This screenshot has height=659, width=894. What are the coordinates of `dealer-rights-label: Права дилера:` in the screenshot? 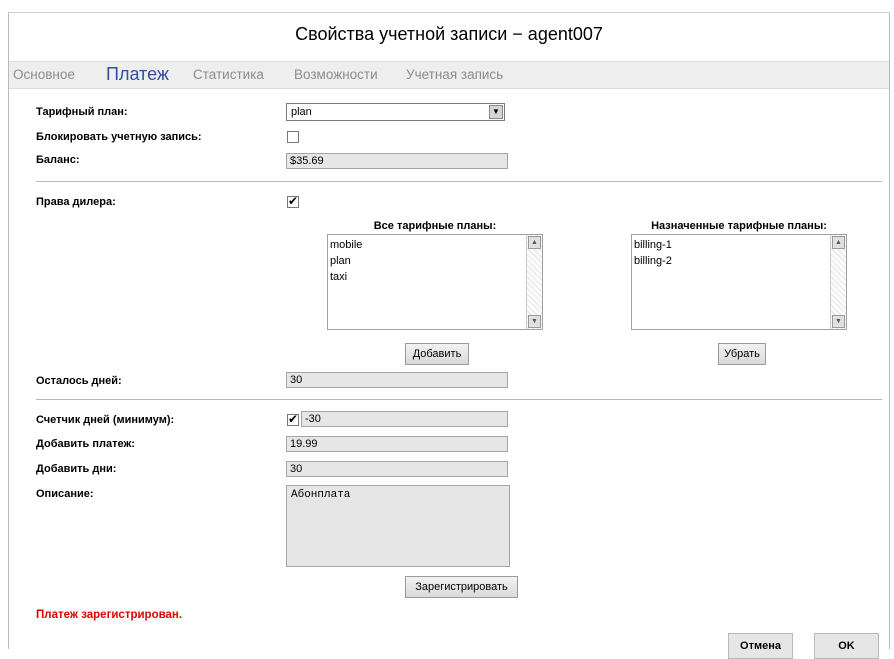 It's located at (76, 202).